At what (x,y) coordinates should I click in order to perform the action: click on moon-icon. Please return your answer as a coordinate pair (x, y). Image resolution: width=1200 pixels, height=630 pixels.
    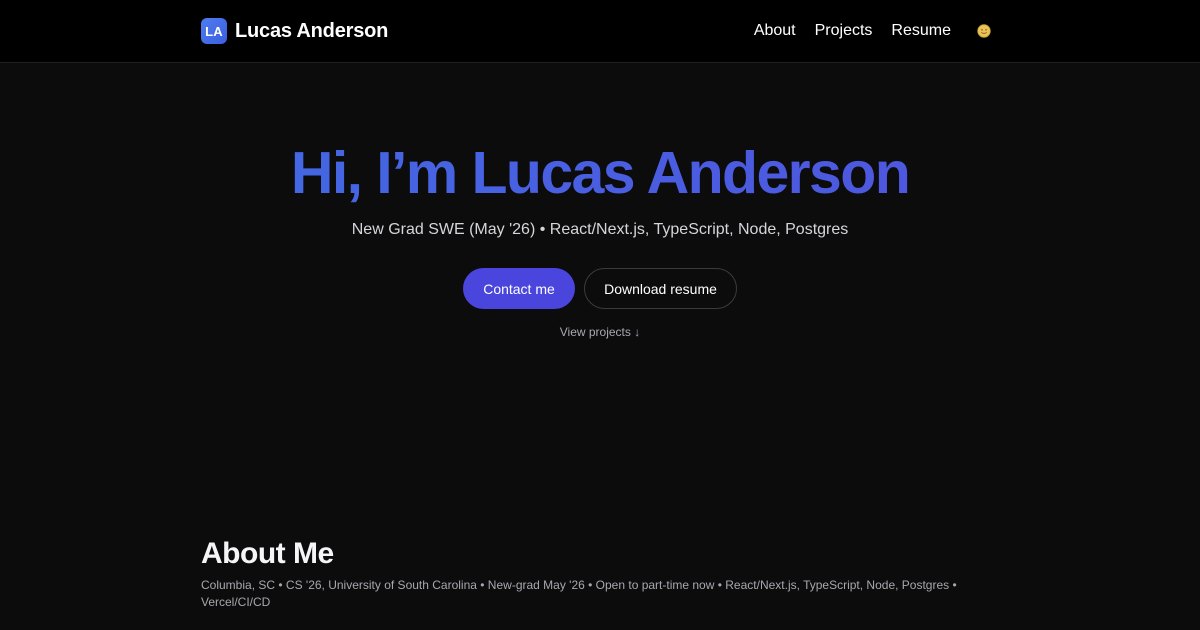
    Looking at the image, I should click on (984, 31).